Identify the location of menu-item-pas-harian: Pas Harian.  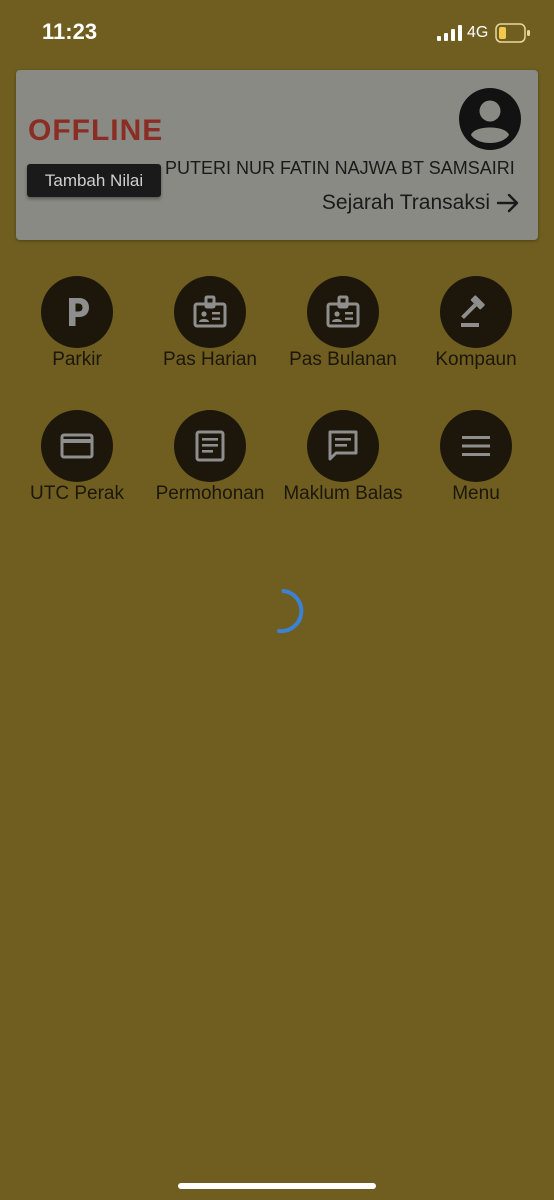
(210, 323).